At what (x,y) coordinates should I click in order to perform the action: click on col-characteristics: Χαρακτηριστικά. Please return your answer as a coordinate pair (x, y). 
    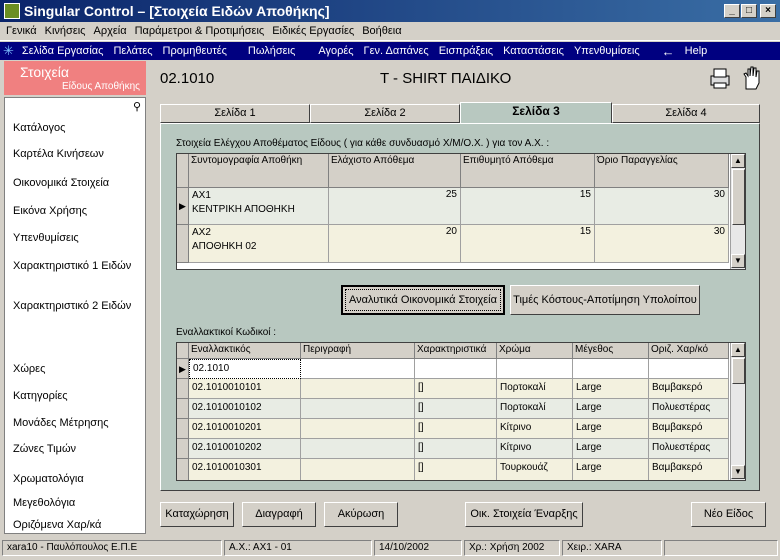
    Looking at the image, I should click on (456, 351).